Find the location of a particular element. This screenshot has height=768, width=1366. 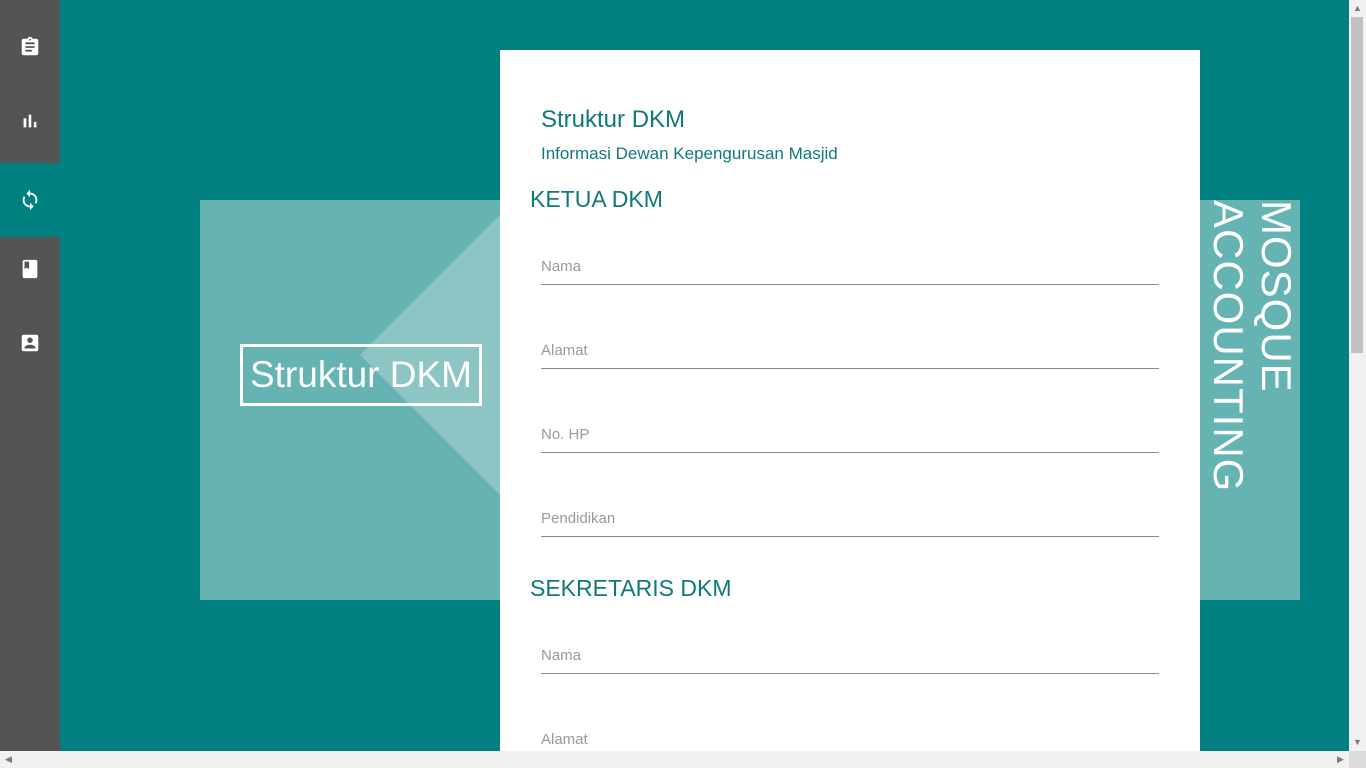

brand-line-1: MOSQUE is located at coordinates (1276, 296).